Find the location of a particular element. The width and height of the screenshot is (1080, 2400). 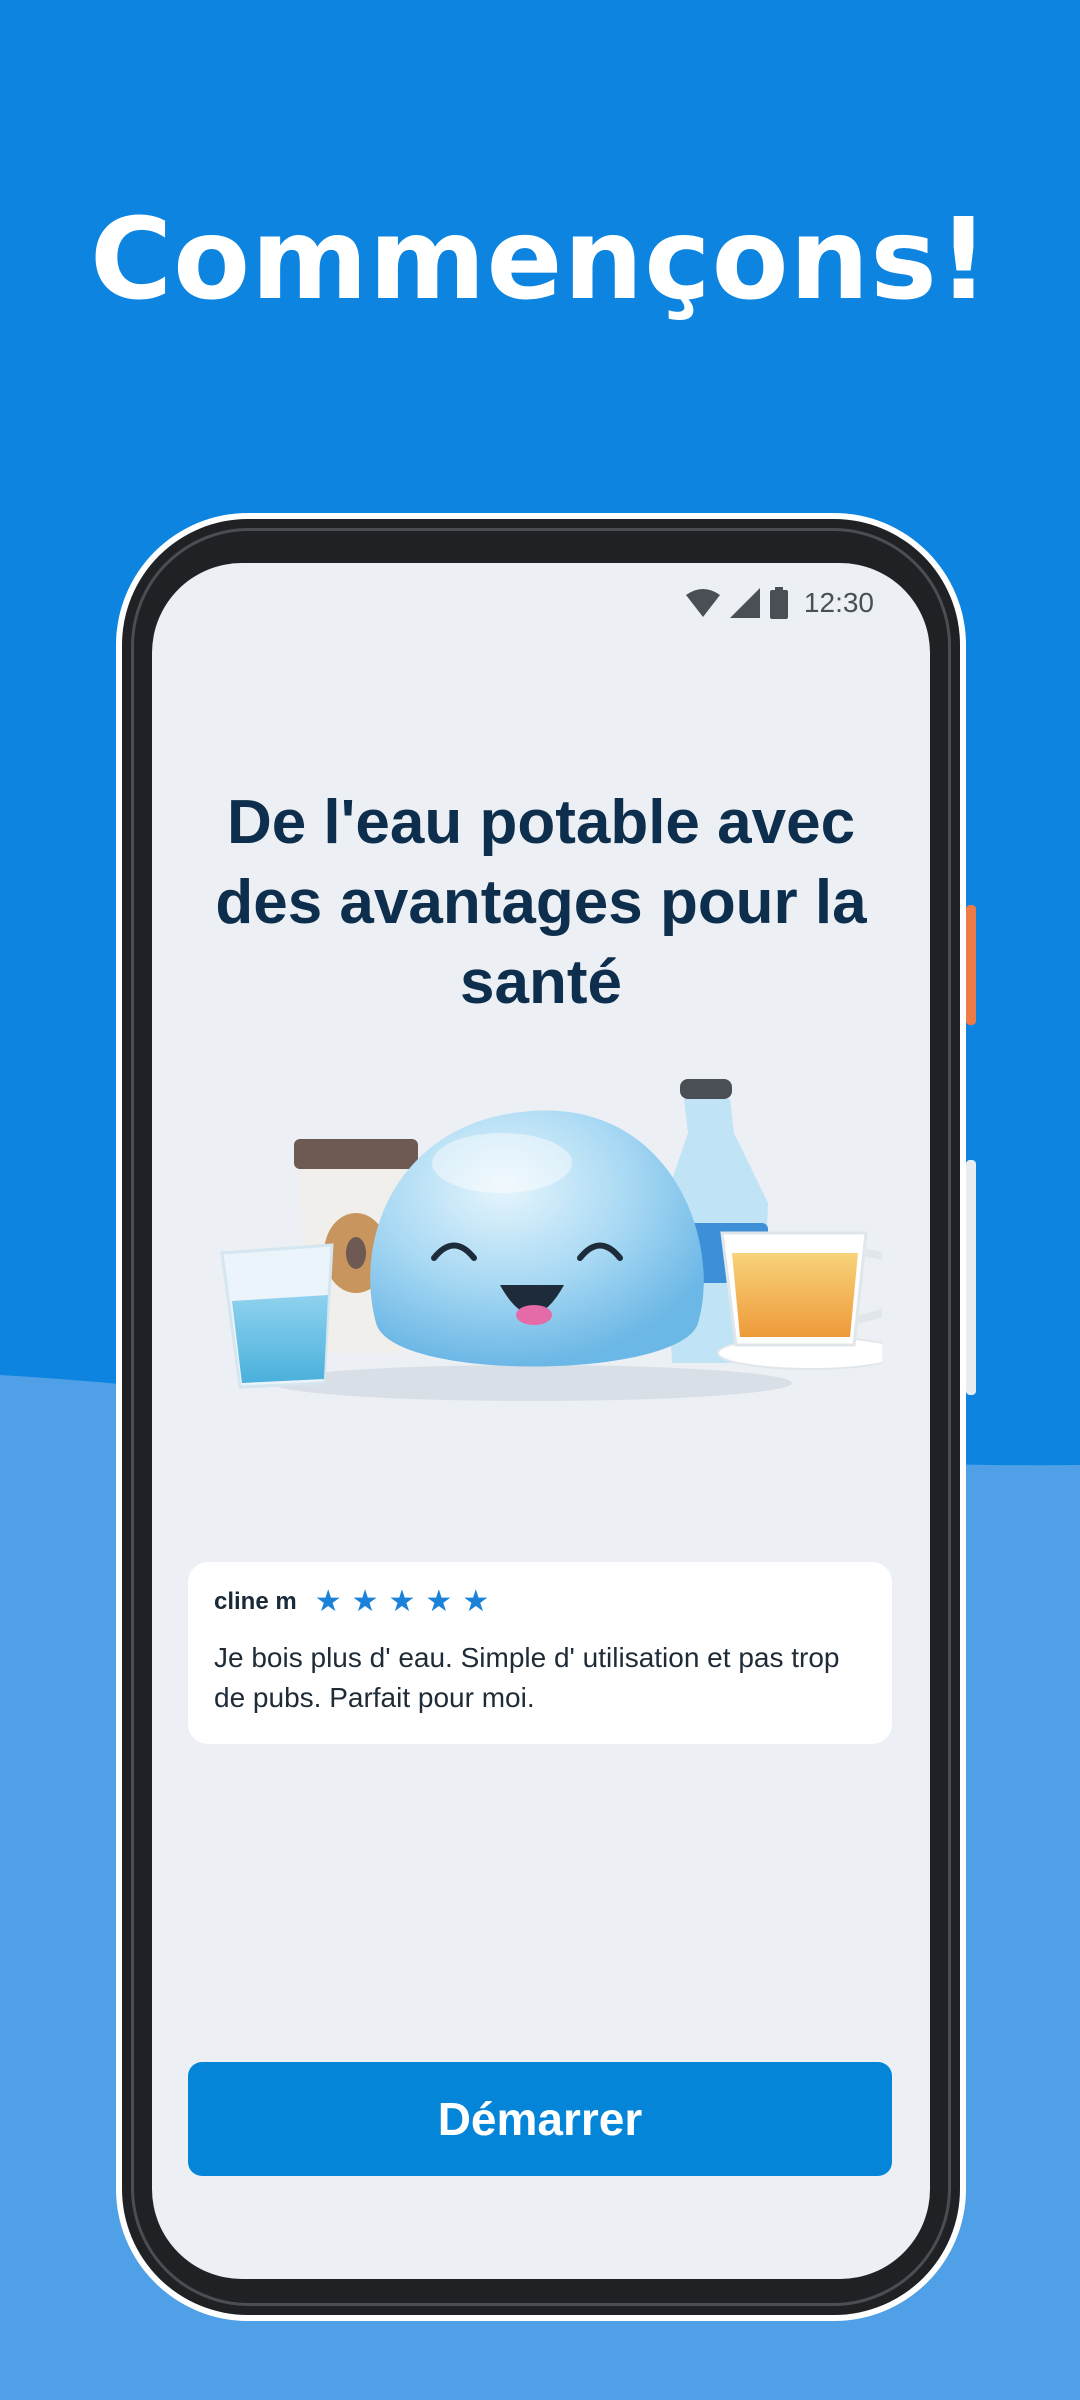

phone-volume-button is located at coordinates (971, 1277).